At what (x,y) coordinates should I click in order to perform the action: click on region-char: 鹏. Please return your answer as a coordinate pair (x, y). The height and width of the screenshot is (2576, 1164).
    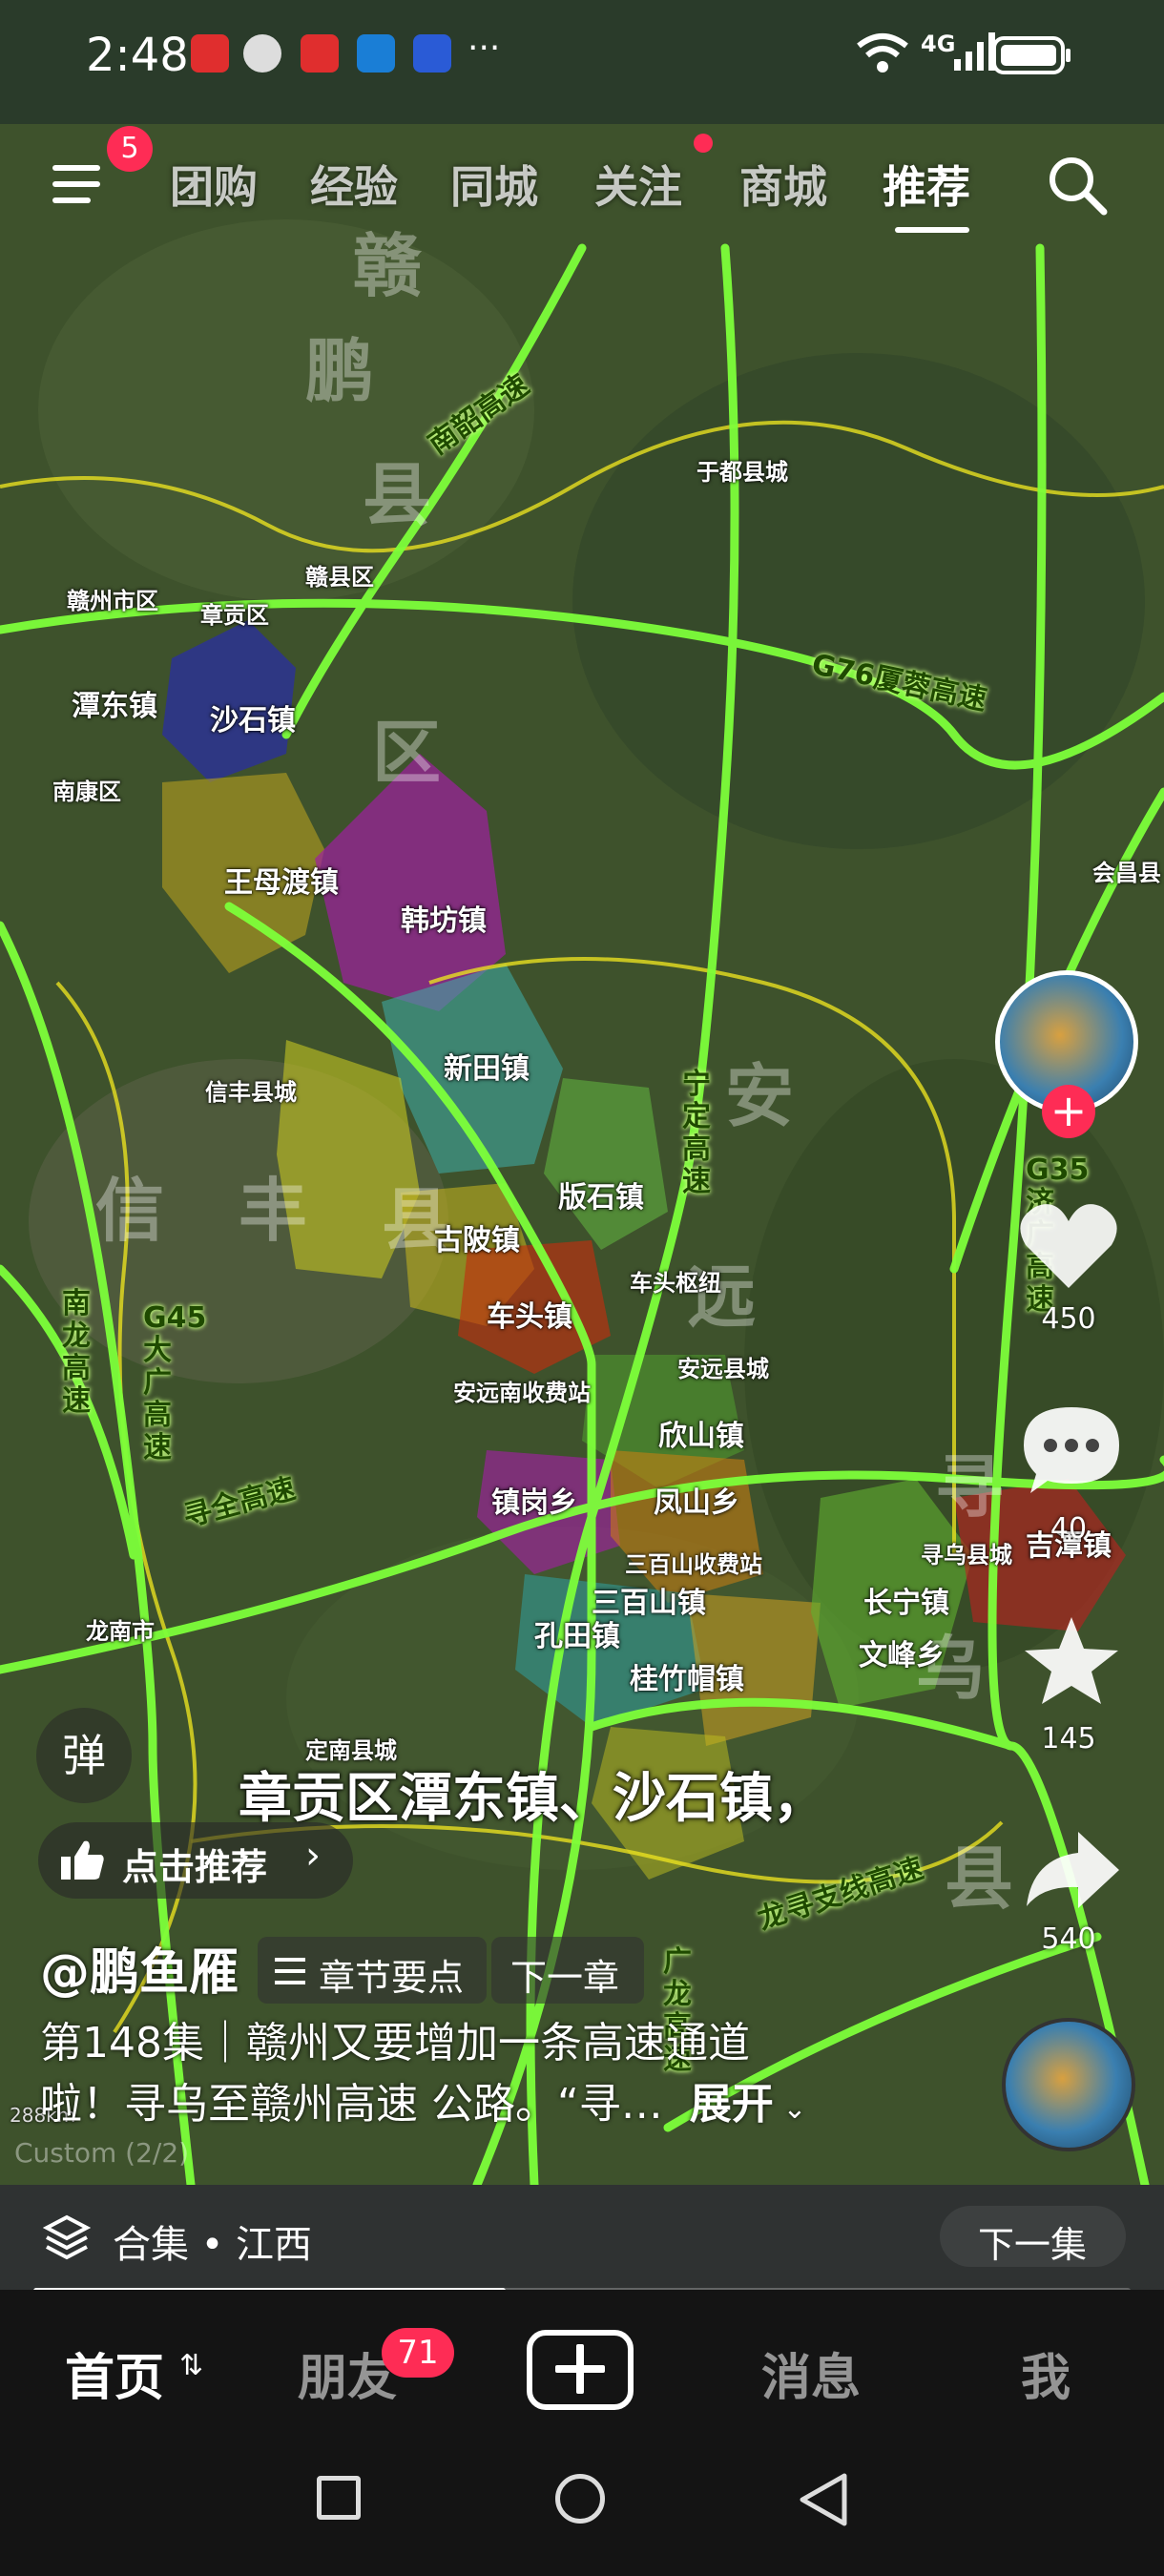
    Looking at the image, I should click on (340, 371).